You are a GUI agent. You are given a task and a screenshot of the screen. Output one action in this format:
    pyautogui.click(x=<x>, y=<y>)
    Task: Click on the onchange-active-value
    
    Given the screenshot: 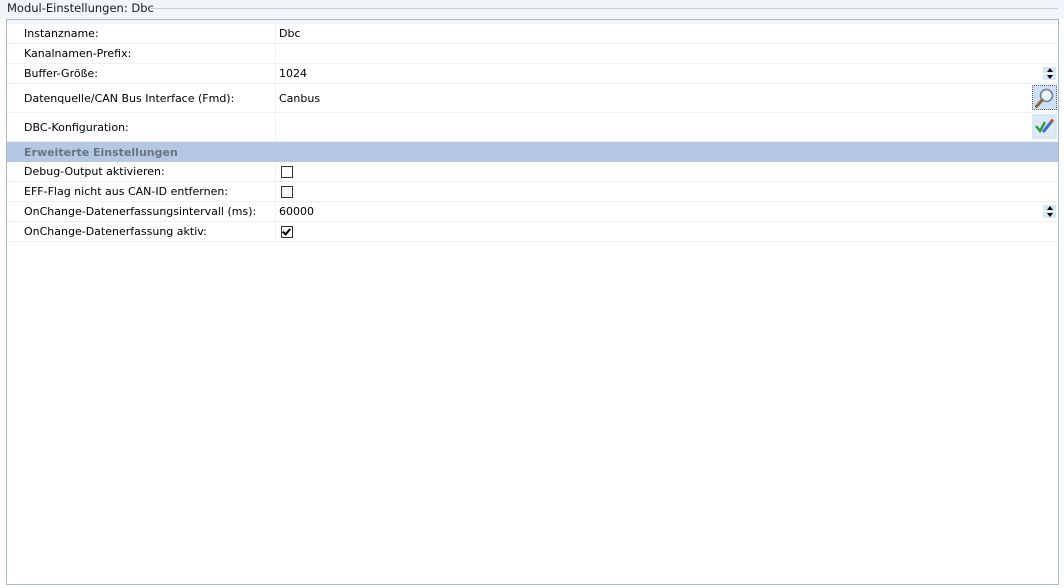 What is the action you would take?
    pyautogui.click(x=286, y=231)
    